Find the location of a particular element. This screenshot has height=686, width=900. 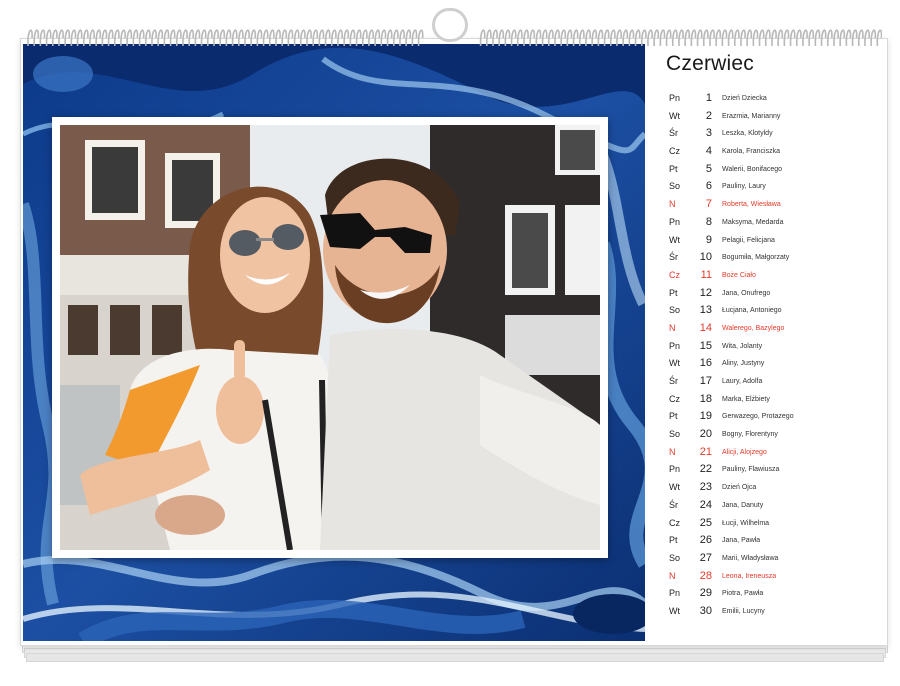

name-day: Dzień Dziecka is located at coordinates (744, 98).